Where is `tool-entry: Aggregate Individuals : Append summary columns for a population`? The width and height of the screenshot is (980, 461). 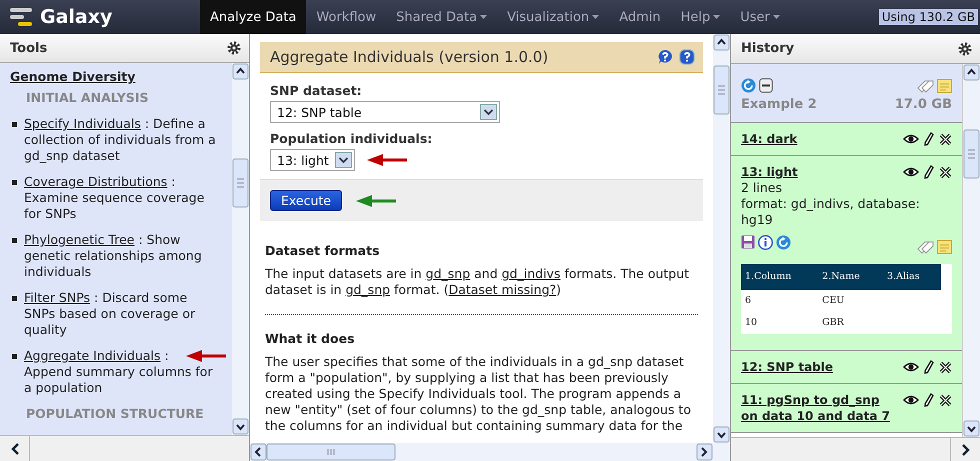 tool-entry: Aggregate Individuals : Append summary columns for a population is located at coordinates (119, 372).